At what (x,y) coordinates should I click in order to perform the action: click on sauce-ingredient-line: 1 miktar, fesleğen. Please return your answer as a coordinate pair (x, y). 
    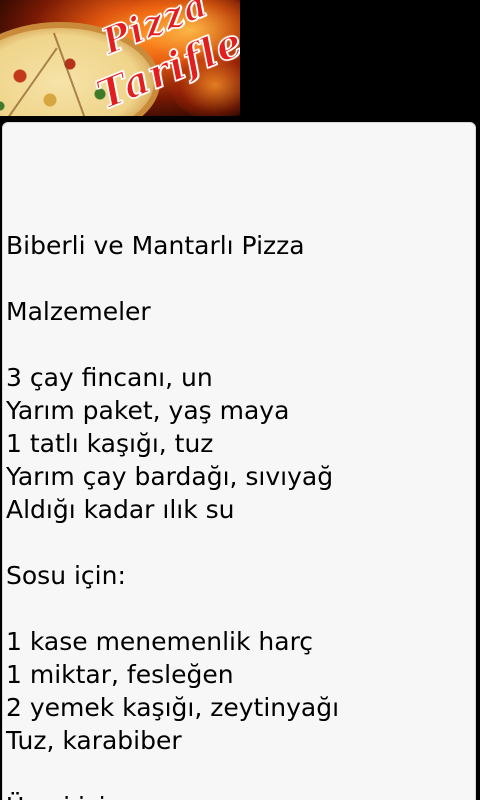
    Looking at the image, I should click on (120, 674).